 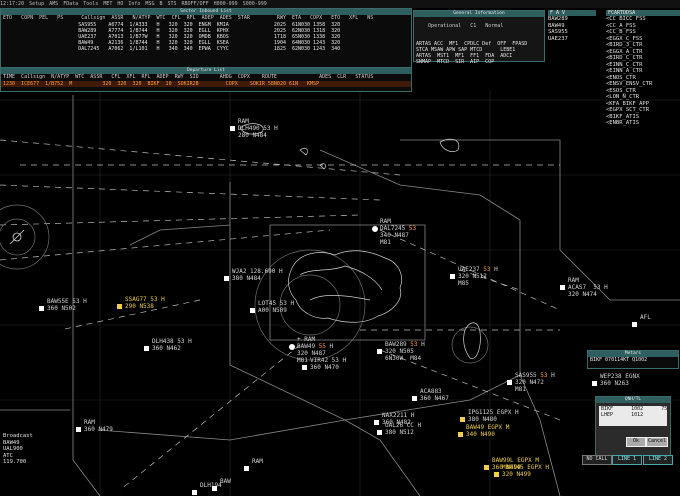 I want to click on menu-item: MET, so click(x=107, y=4).